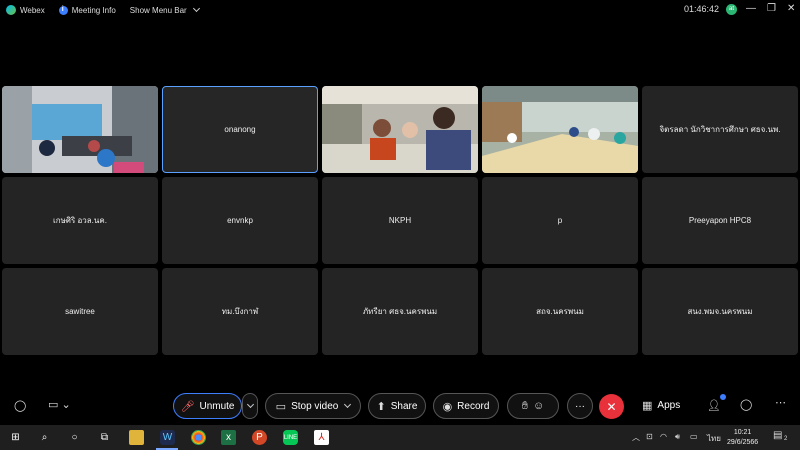  What do you see at coordinates (167, 437) in the screenshot?
I see `webex-taskbar-icon: W` at bounding box center [167, 437].